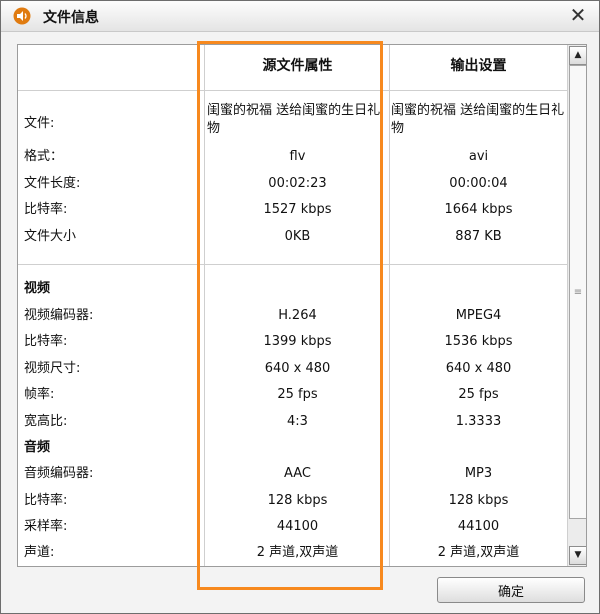 The image size is (600, 614). What do you see at coordinates (300, 16) in the screenshot?
I see `title-bar: 文件信息 ✕` at bounding box center [300, 16].